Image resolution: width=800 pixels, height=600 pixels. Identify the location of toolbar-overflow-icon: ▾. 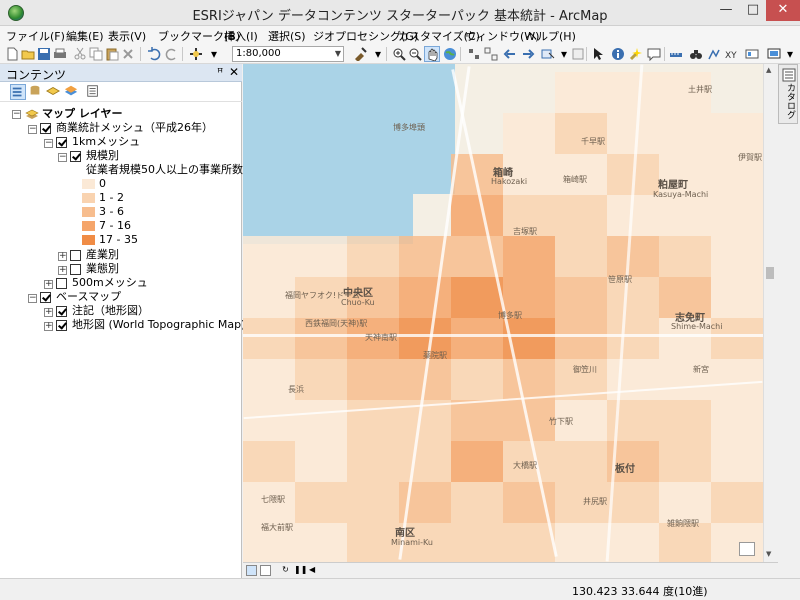
(790, 54).